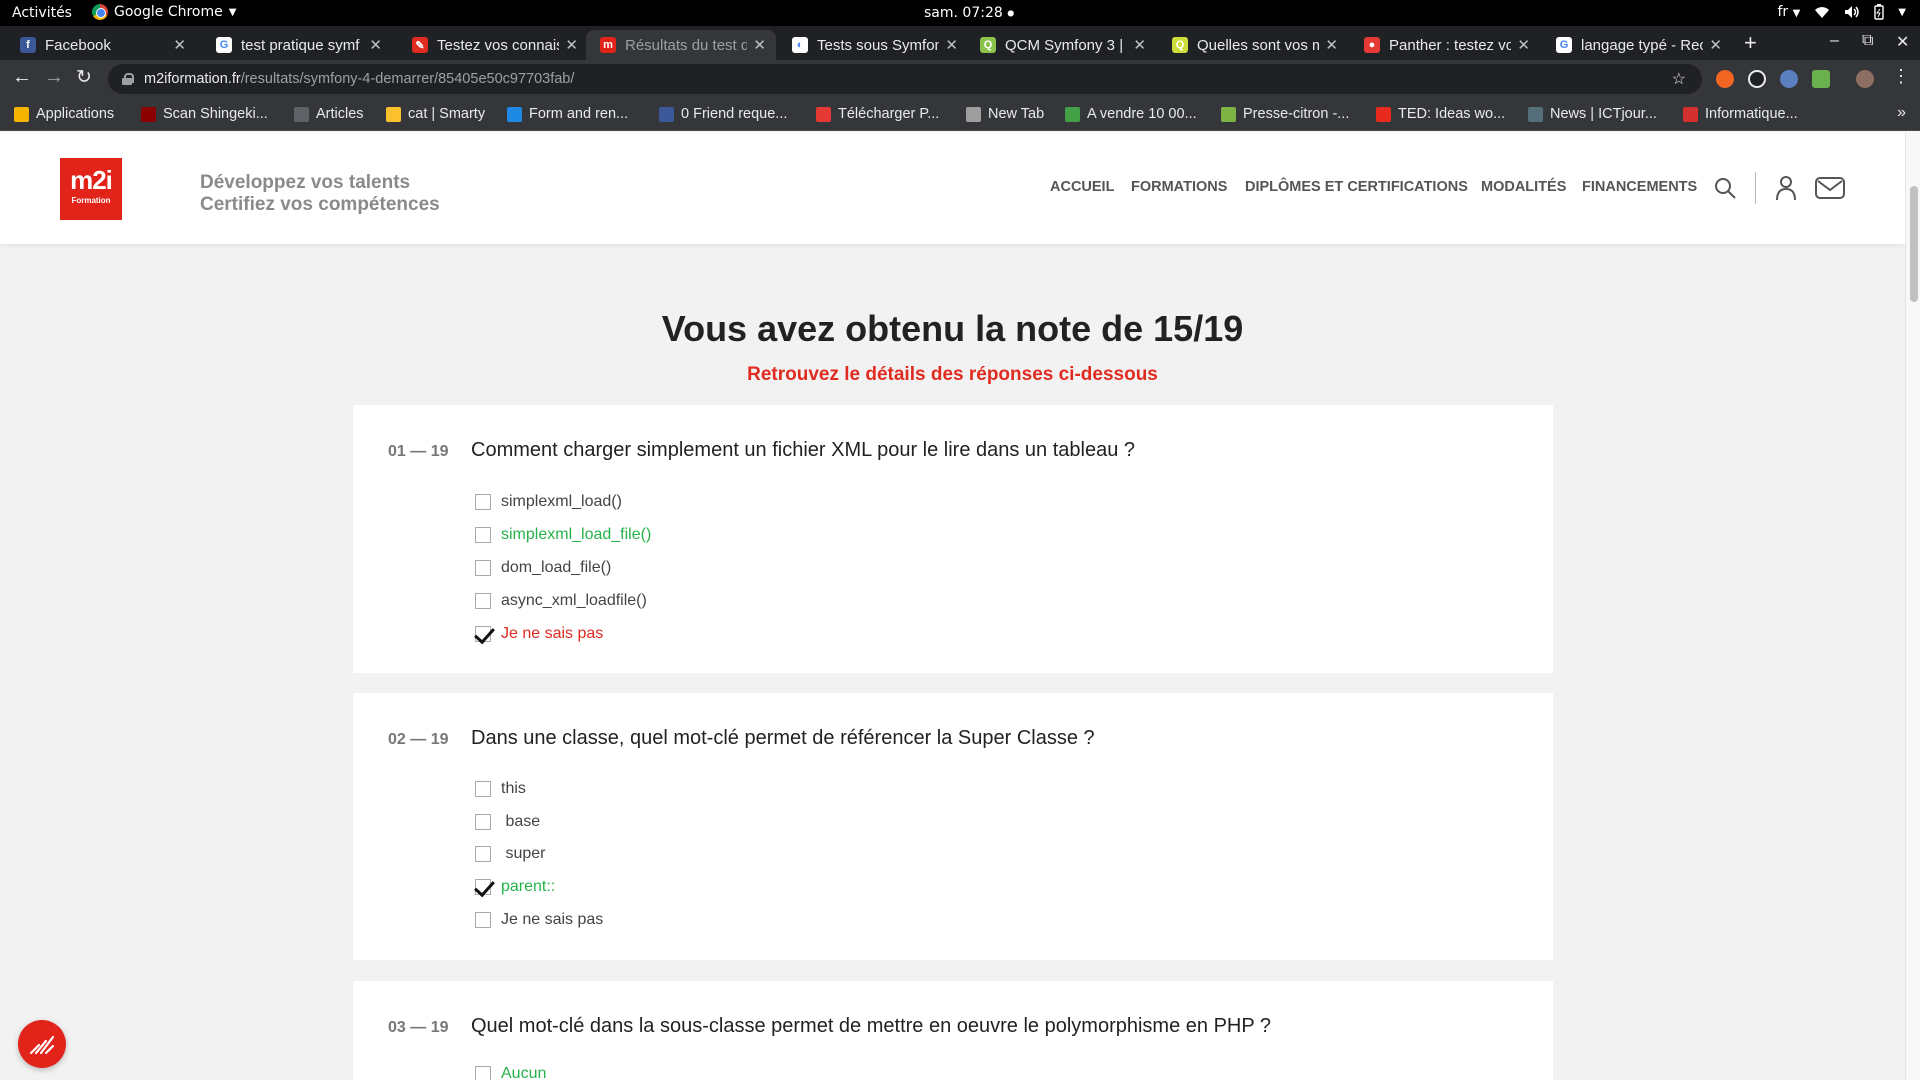  I want to click on tab-title: Panther : testez vo, so click(1450, 45).